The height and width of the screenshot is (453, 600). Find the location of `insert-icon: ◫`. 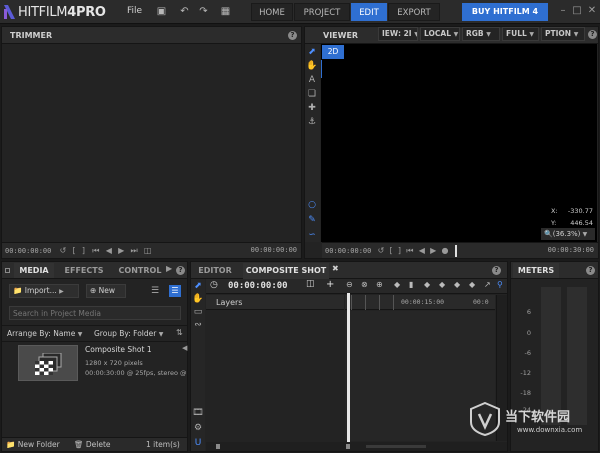

insert-icon: ◫ is located at coordinates (148, 250).